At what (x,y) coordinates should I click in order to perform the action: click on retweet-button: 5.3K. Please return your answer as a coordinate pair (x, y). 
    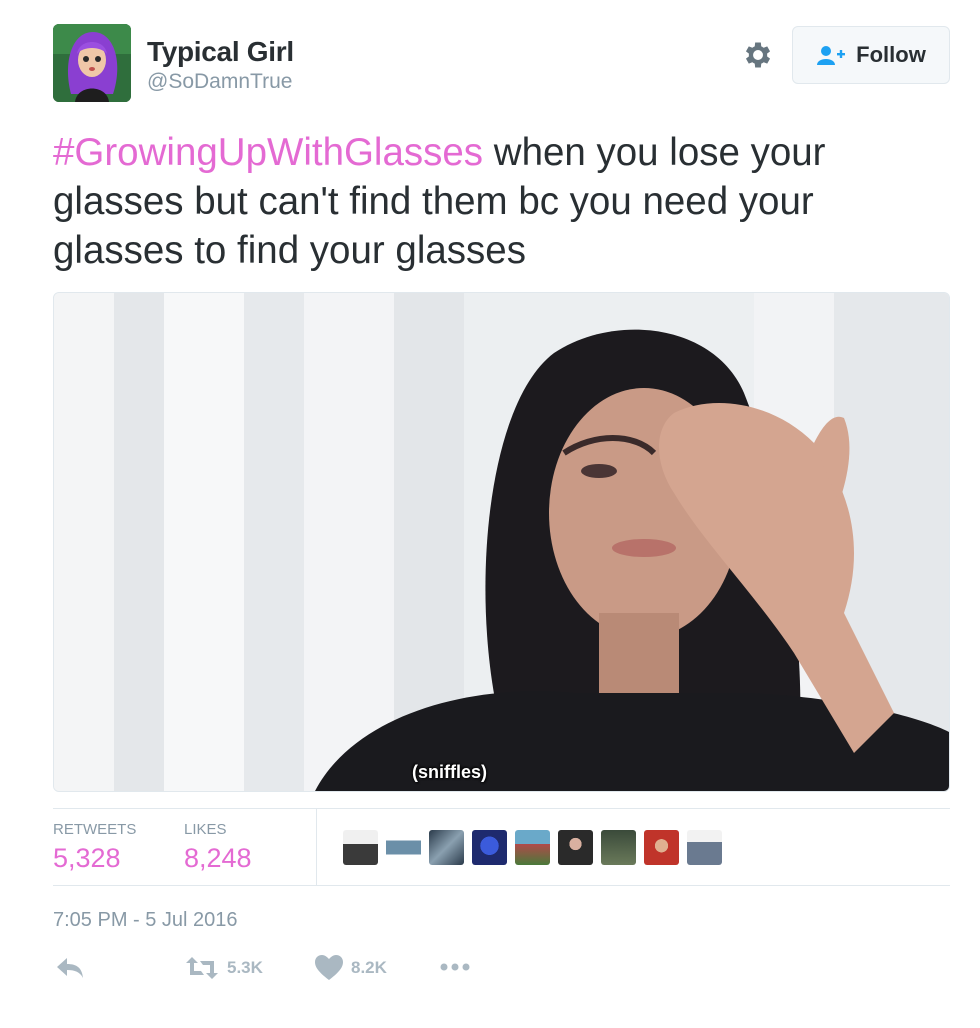
    Looking at the image, I should click on (224, 968).